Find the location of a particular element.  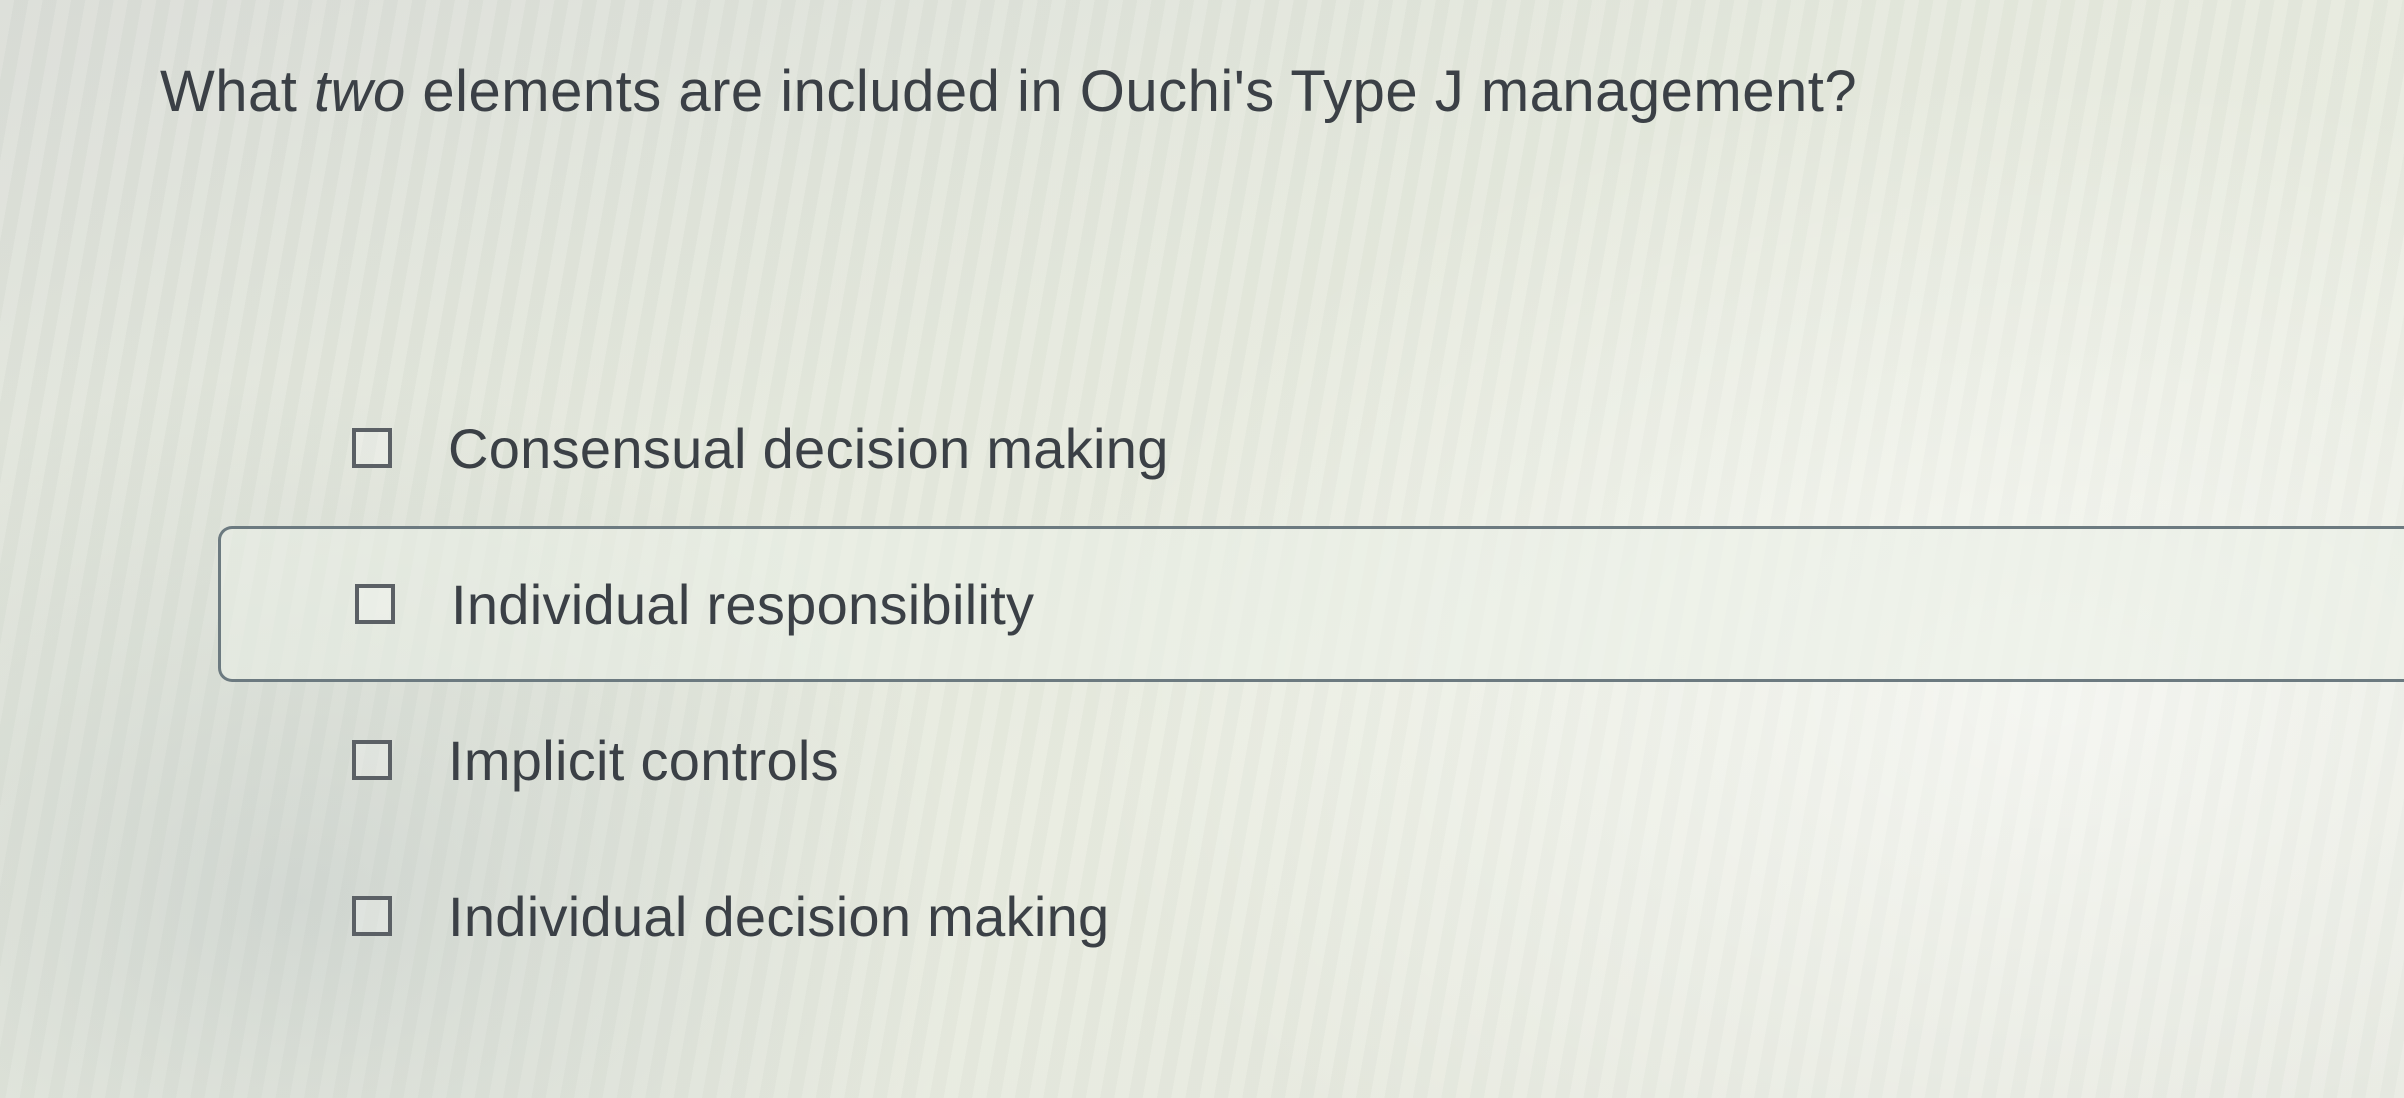

option-consensual-decision-making: Consensual decision making is located at coordinates (1202, 448).